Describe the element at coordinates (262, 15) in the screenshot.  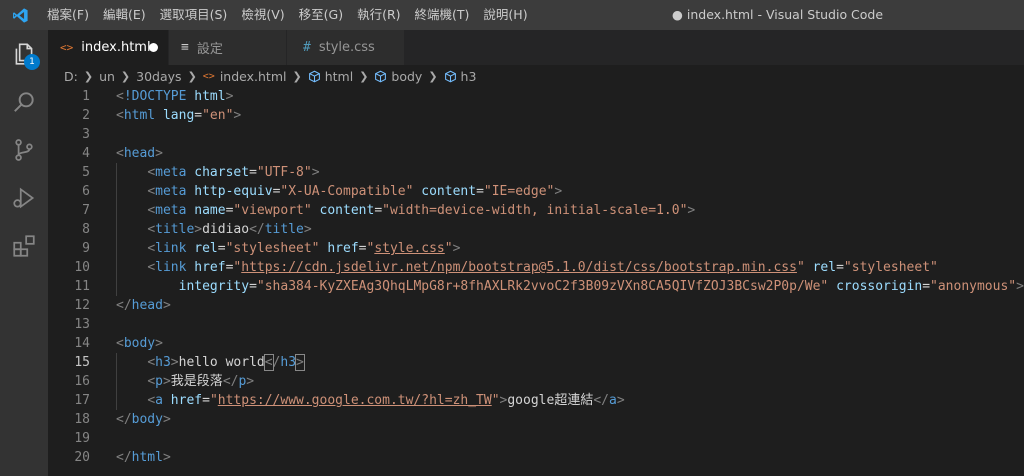
I see `menu-item: 檢視(V)` at that location.